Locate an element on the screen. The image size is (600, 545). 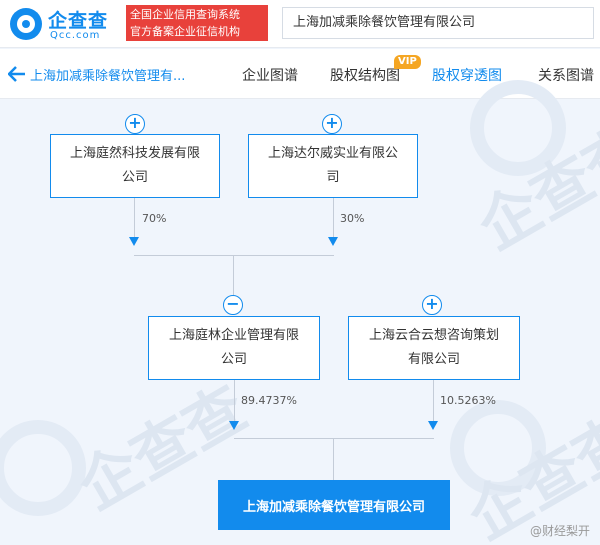
collapse-toggle-icon: − is located at coordinates (233, 305).